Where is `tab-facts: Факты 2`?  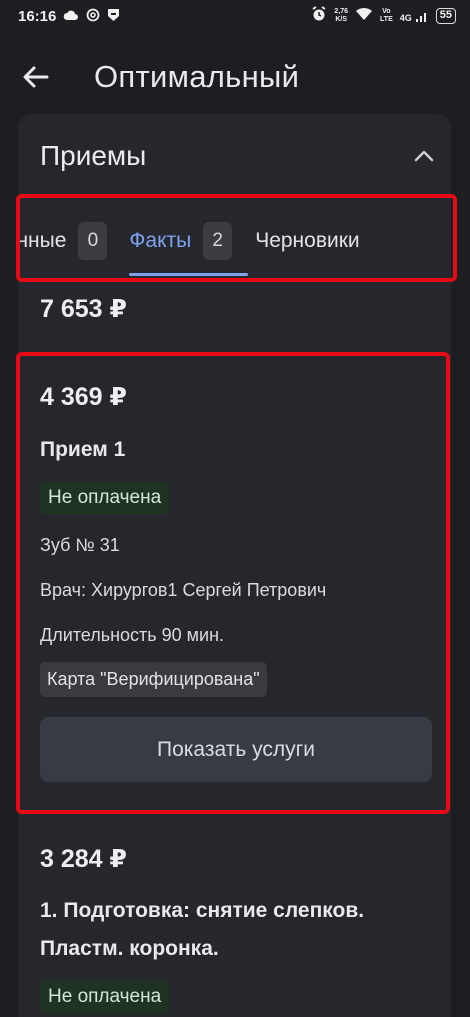 tab-facts: Факты 2 is located at coordinates (189, 249).